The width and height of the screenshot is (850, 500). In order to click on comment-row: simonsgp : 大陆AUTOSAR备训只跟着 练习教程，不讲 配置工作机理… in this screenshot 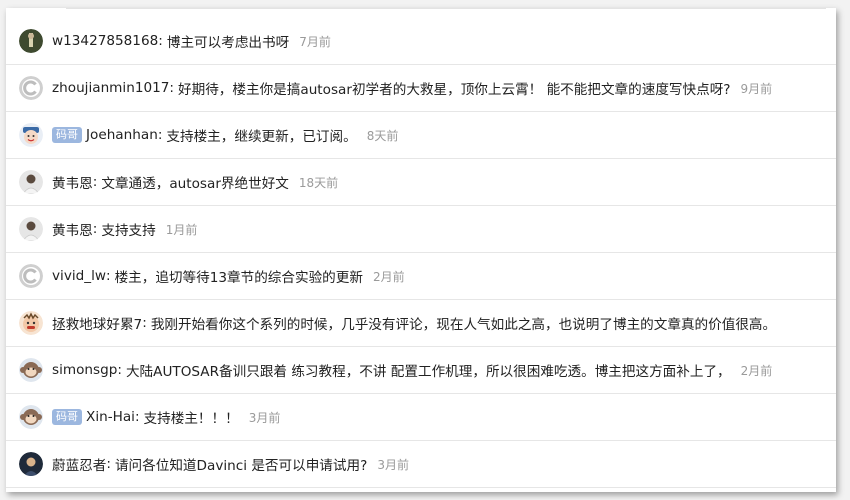, I will do `click(421, 370)`.